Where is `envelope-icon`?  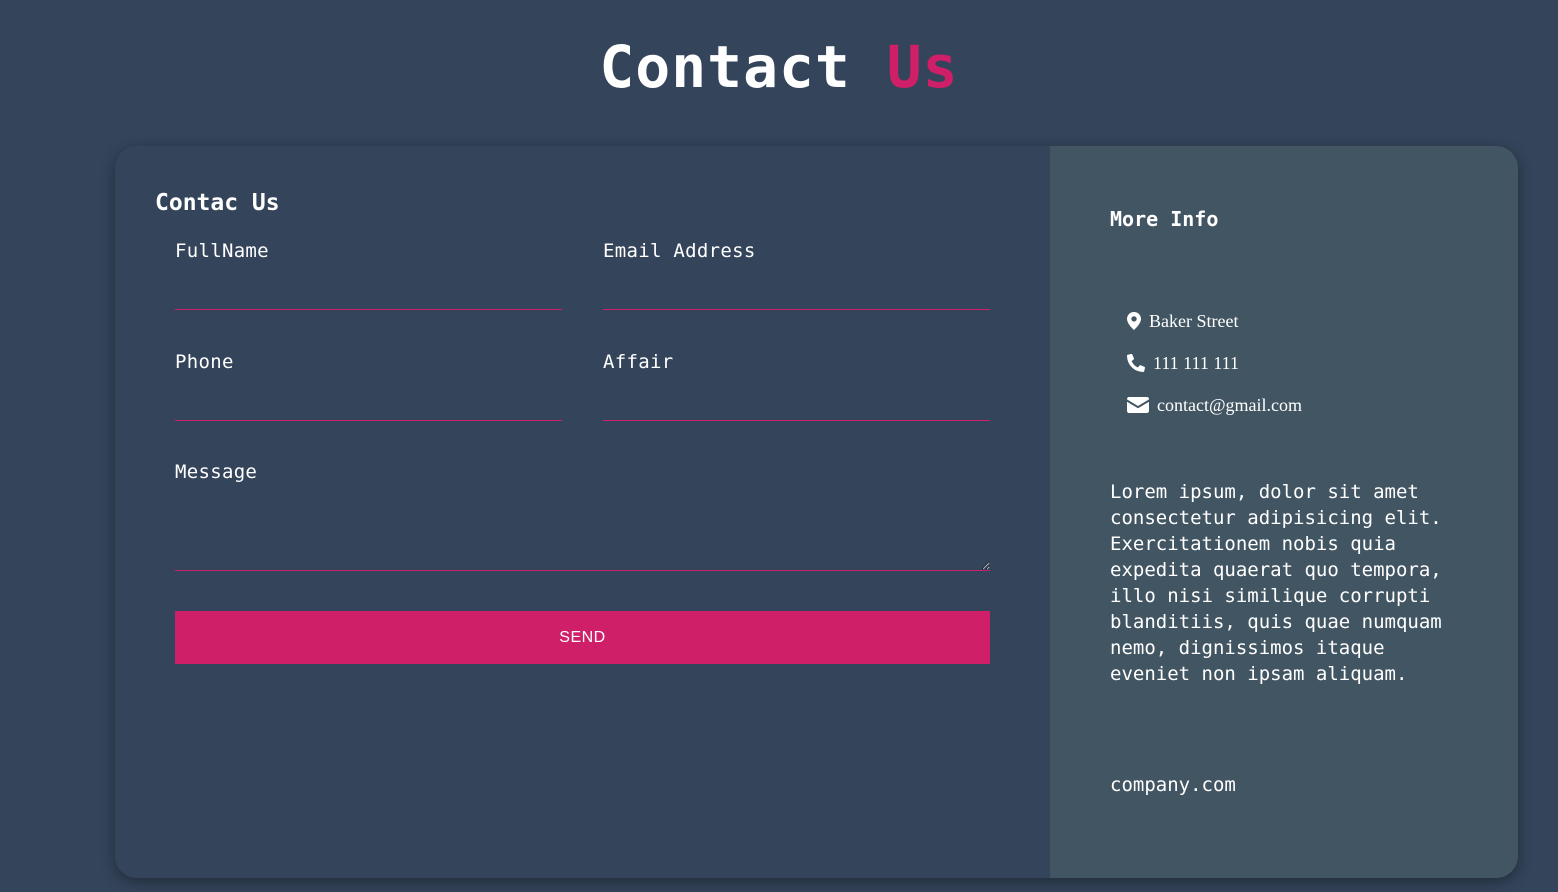
envelope-icon is located at coordinates (1138, 405).